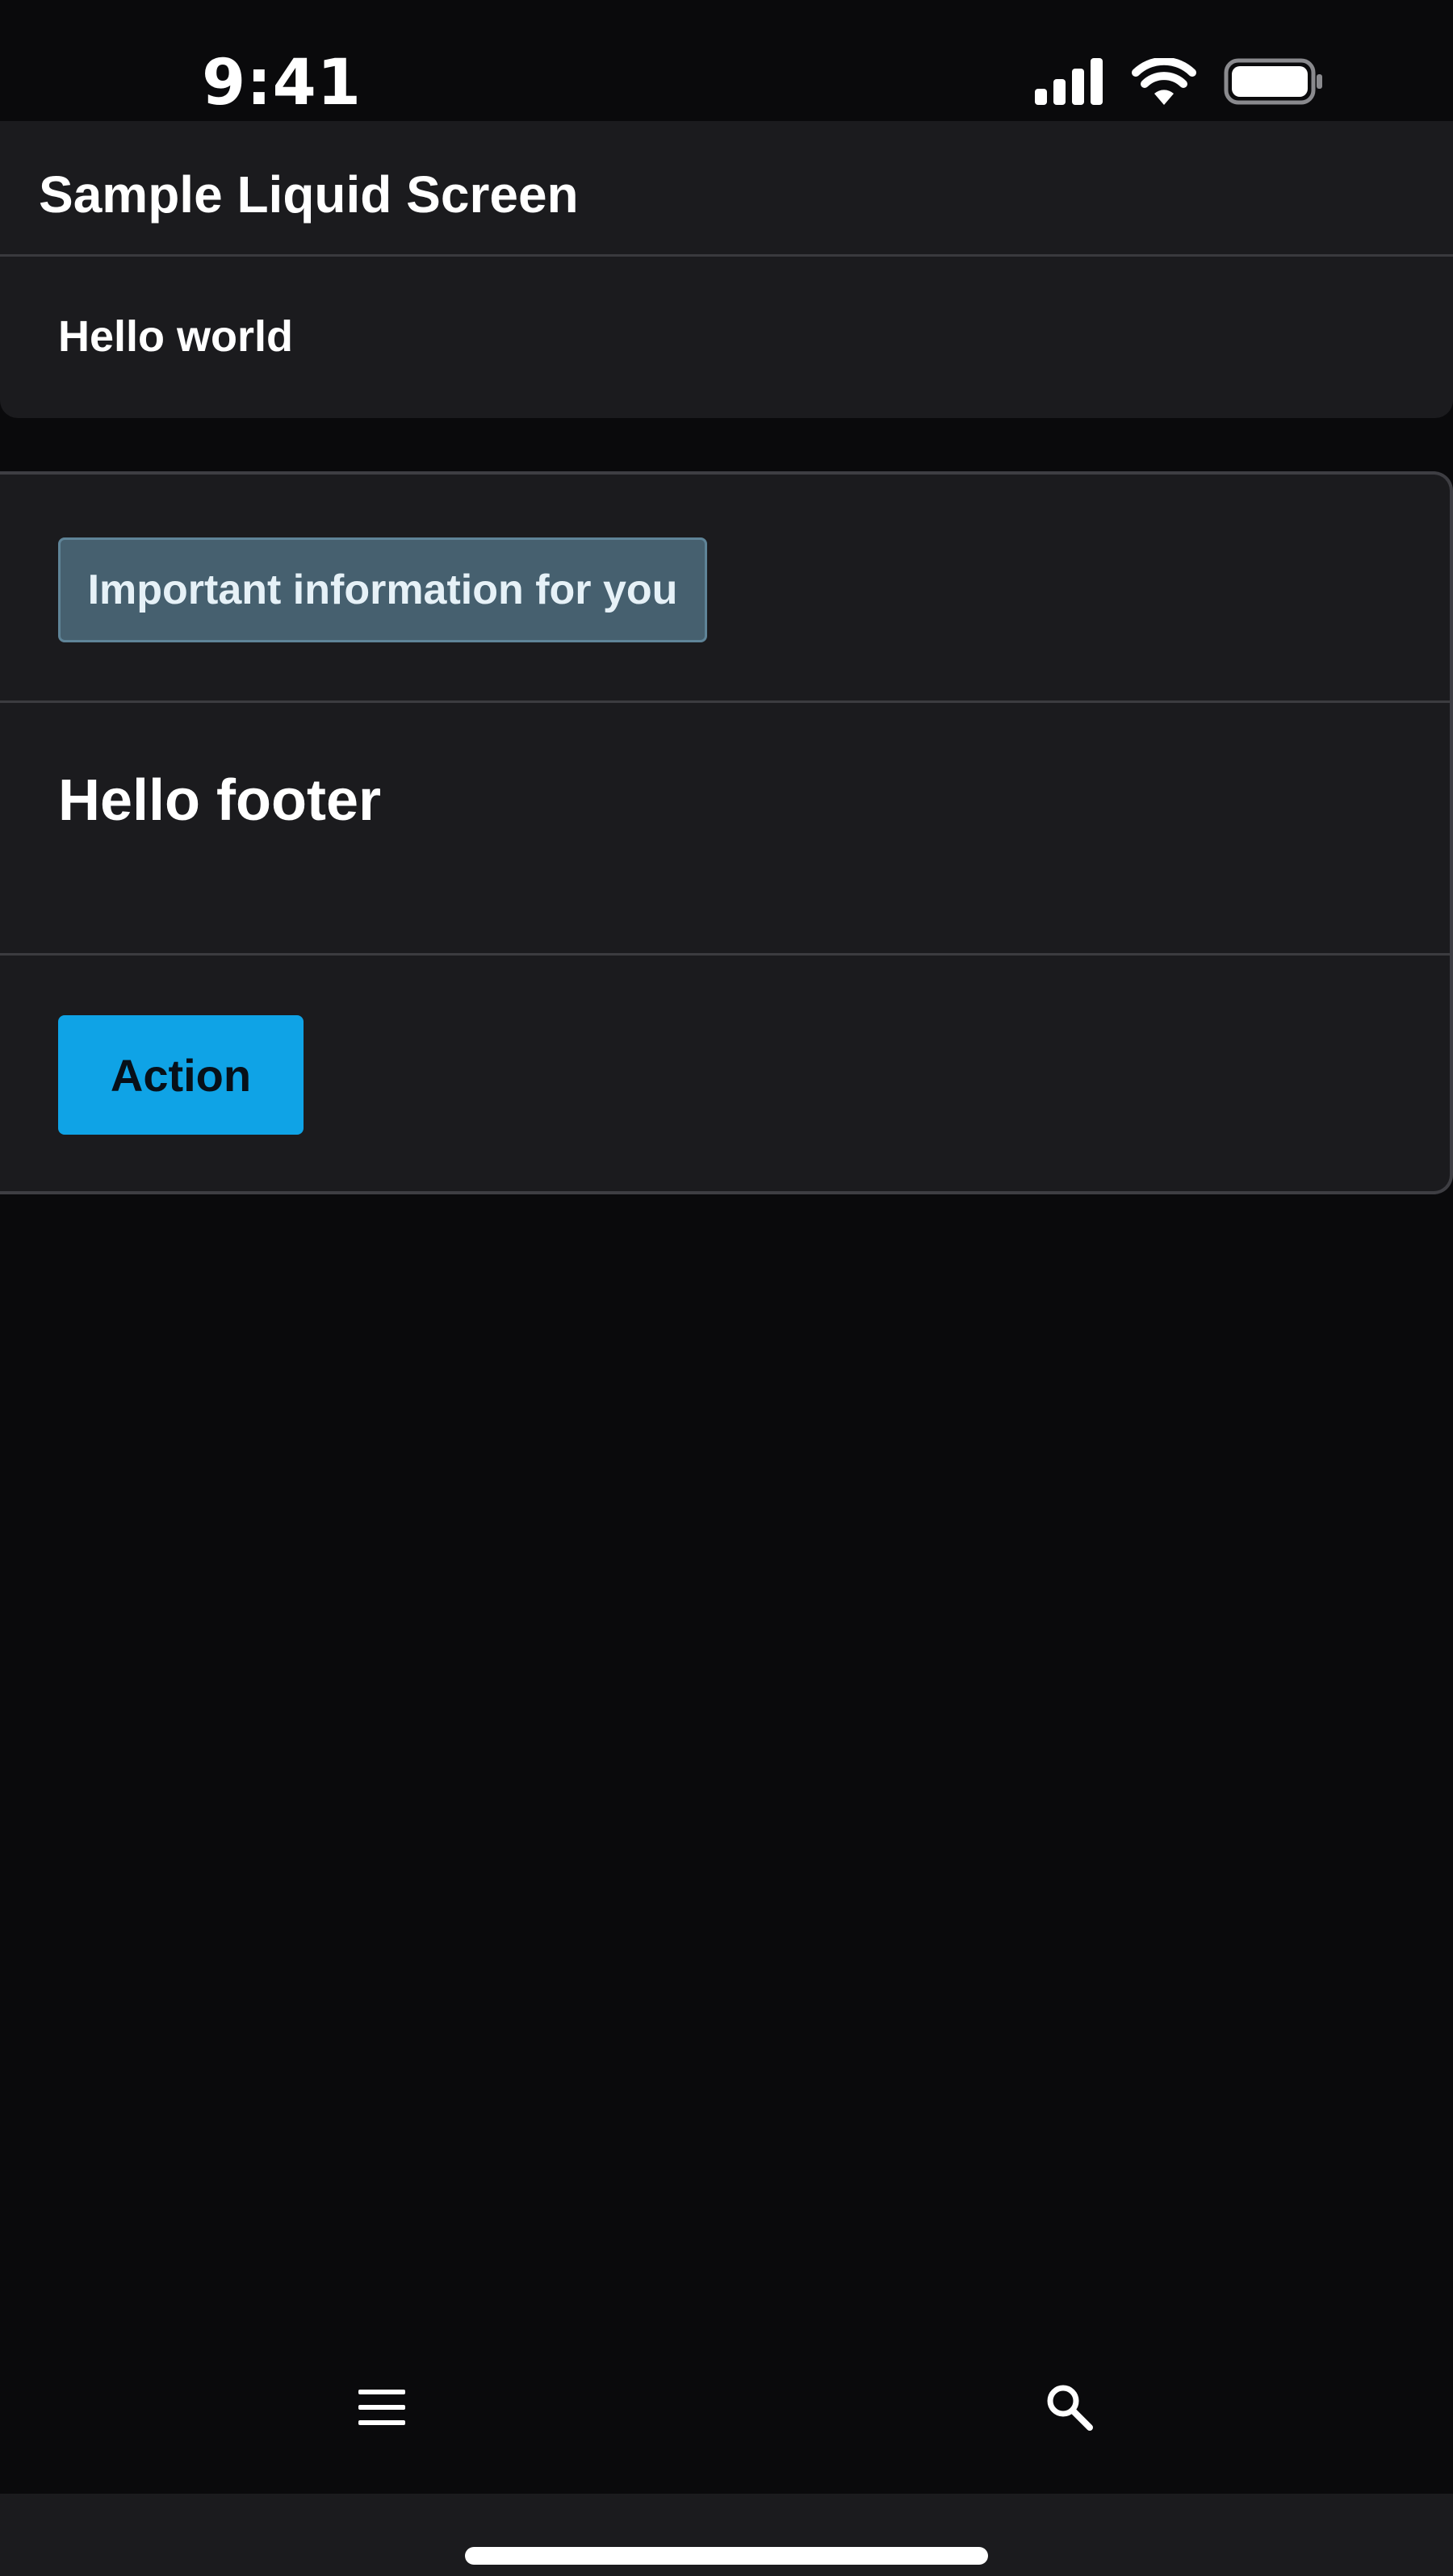 Image resolution: width=1453 pixels, height=2576 pixels. Describe the element at coordinates (726, 337) in the screenshot. I see `greeting-card: Hello world` at that location.